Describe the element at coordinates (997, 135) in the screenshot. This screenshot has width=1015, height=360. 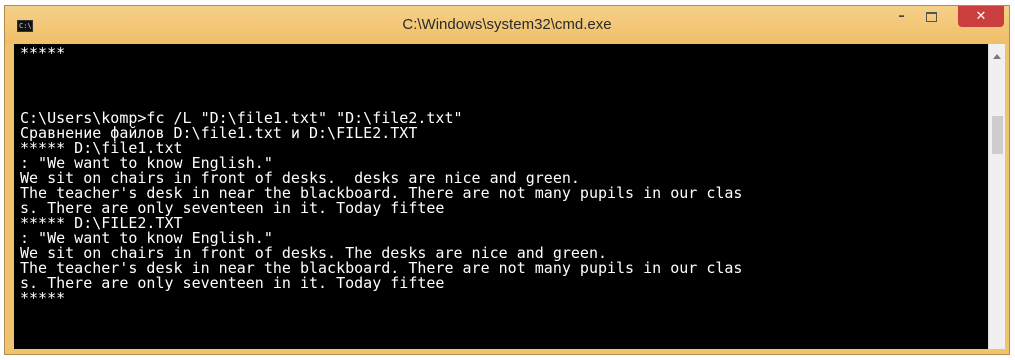
I see `scroll-thumb` at that location.